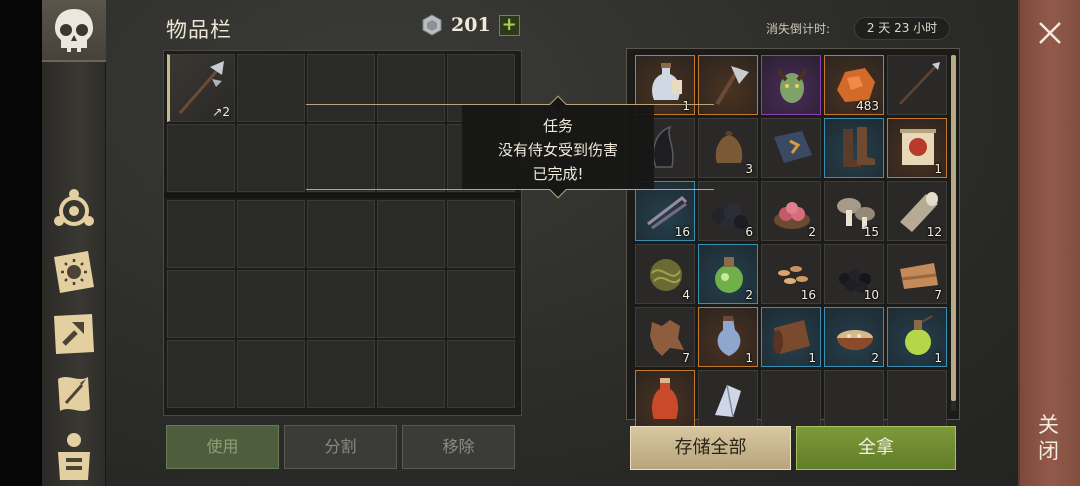  I want to click on container-slot: 6, so click(728, 211).